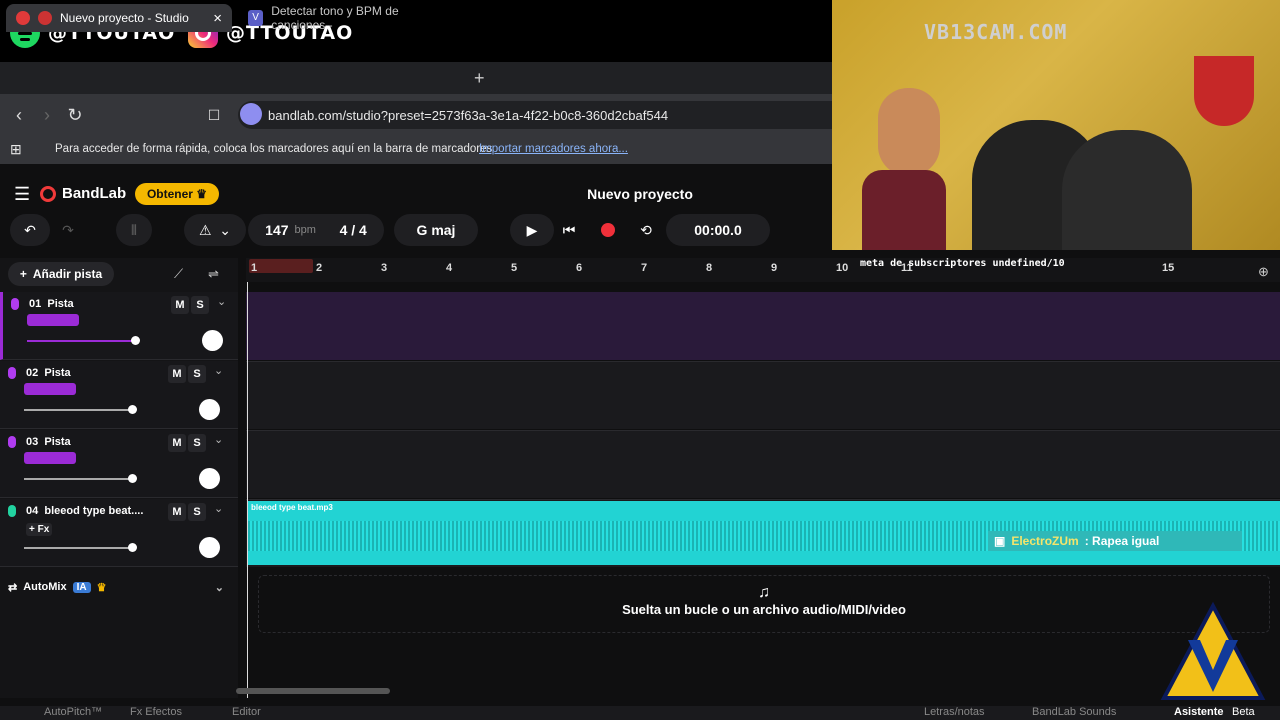  Describe the element at coordinates (156, 712) in the screenshot. I see `effects-button: Fx Efectos` at that location.